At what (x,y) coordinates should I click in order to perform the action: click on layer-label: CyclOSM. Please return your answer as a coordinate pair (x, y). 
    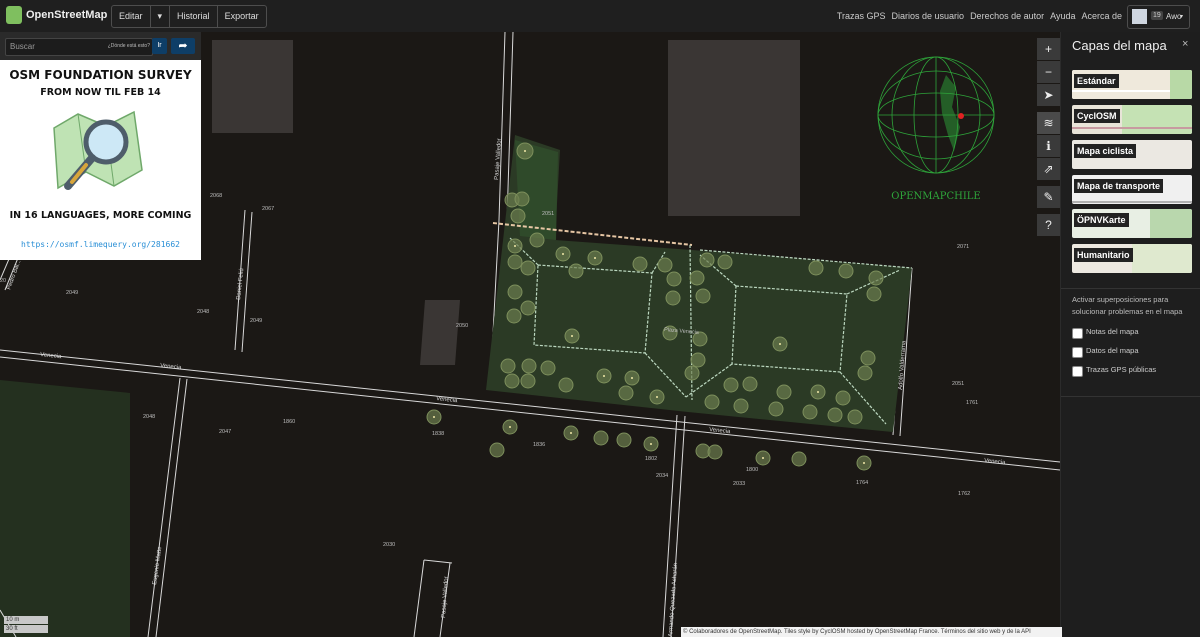
    Looking at the image, I should click on (1097, 116).